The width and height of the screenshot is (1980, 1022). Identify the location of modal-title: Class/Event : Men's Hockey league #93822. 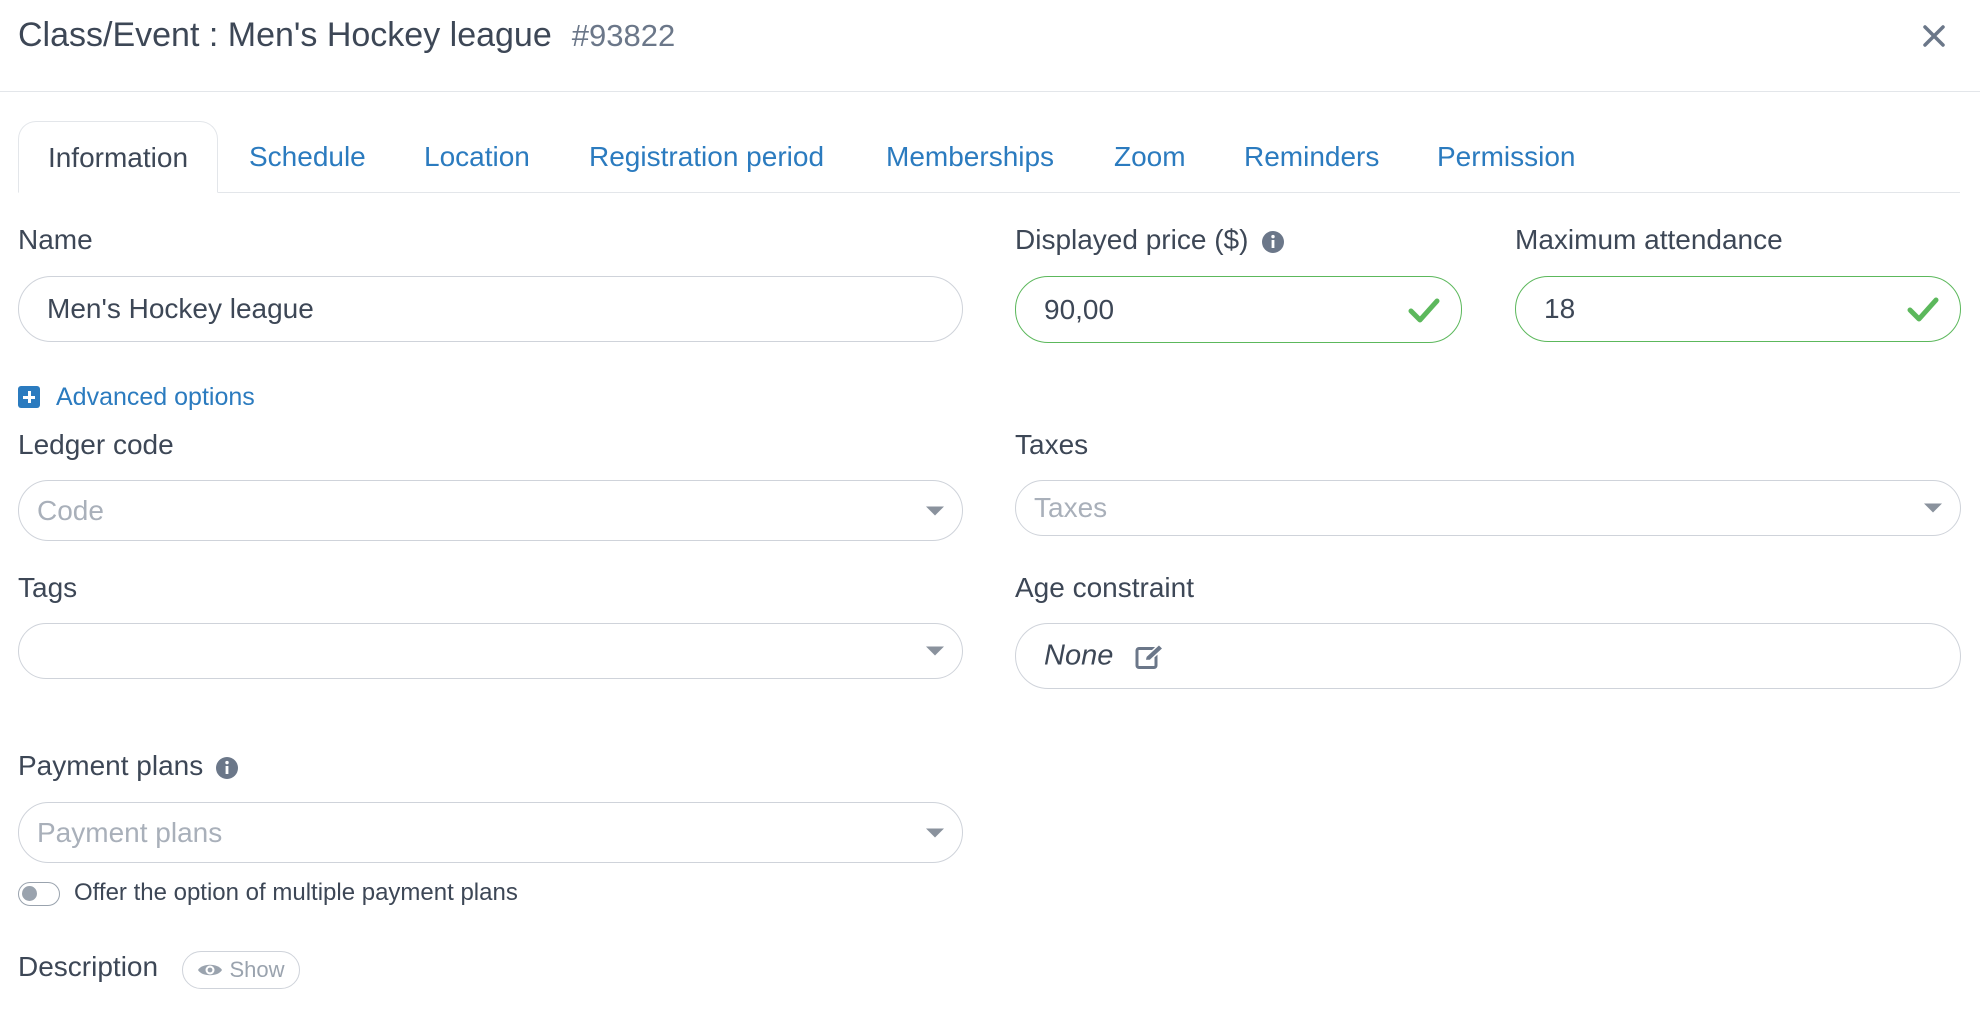
(346, 35).